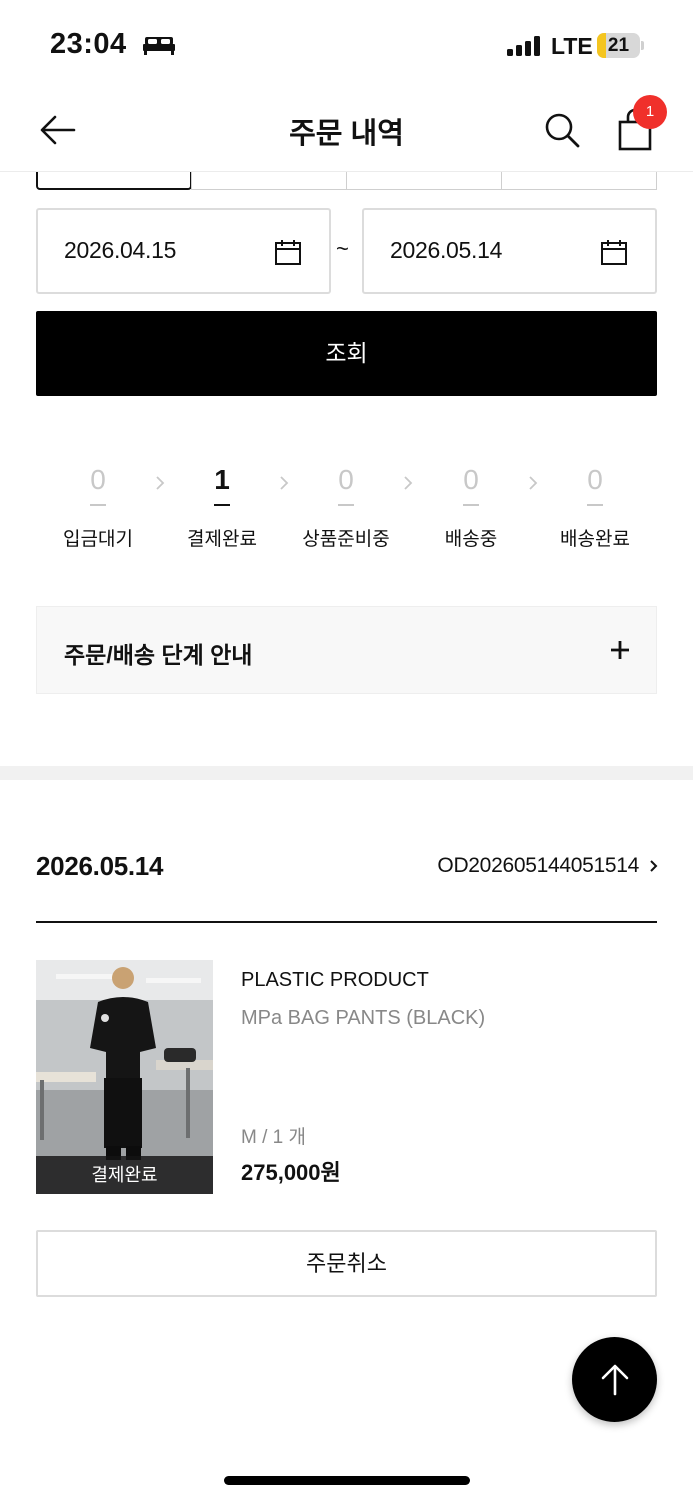 The image size is (693, 1500). I want to click on item-status-label: 결제완료, so click(124, 1175).